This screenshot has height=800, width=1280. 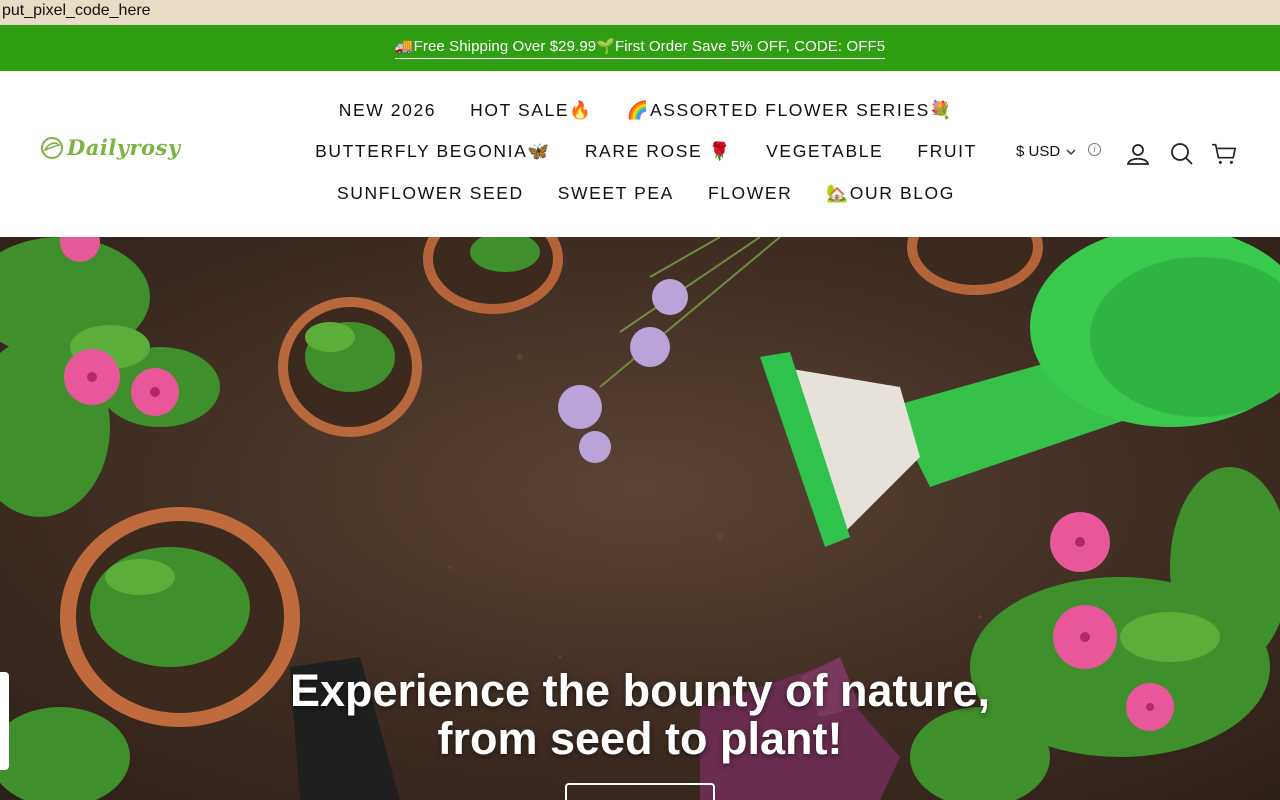 What do you see at coordinates (1094, 149) in the screenshot?
I see `info-icon: i` at bounding box center [1094, 149].